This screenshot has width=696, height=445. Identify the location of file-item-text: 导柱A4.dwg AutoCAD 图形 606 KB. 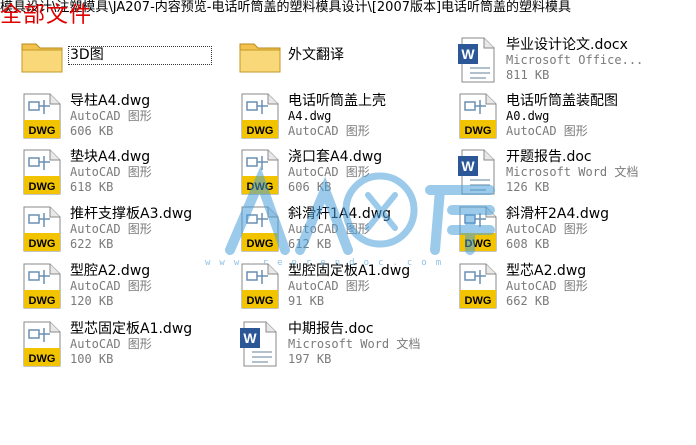
(140, 116).